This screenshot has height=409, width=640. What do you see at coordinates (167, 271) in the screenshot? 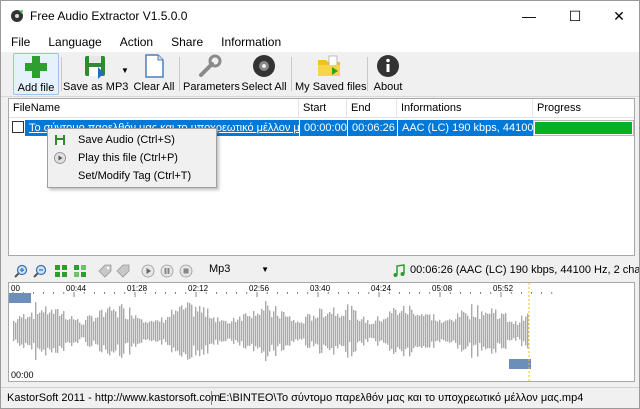
I see `pause-icon` at bounding box center [167, 271].